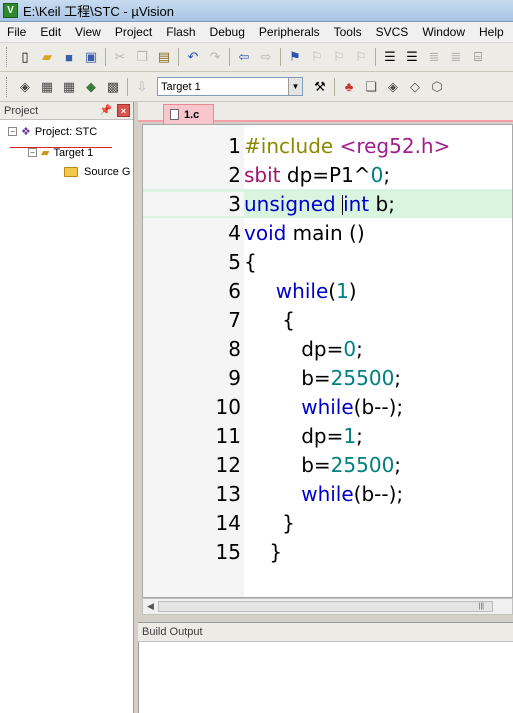 This screenshot has height=713, width=513. I want to click on tab-file: 1.c, so click(189, 114).